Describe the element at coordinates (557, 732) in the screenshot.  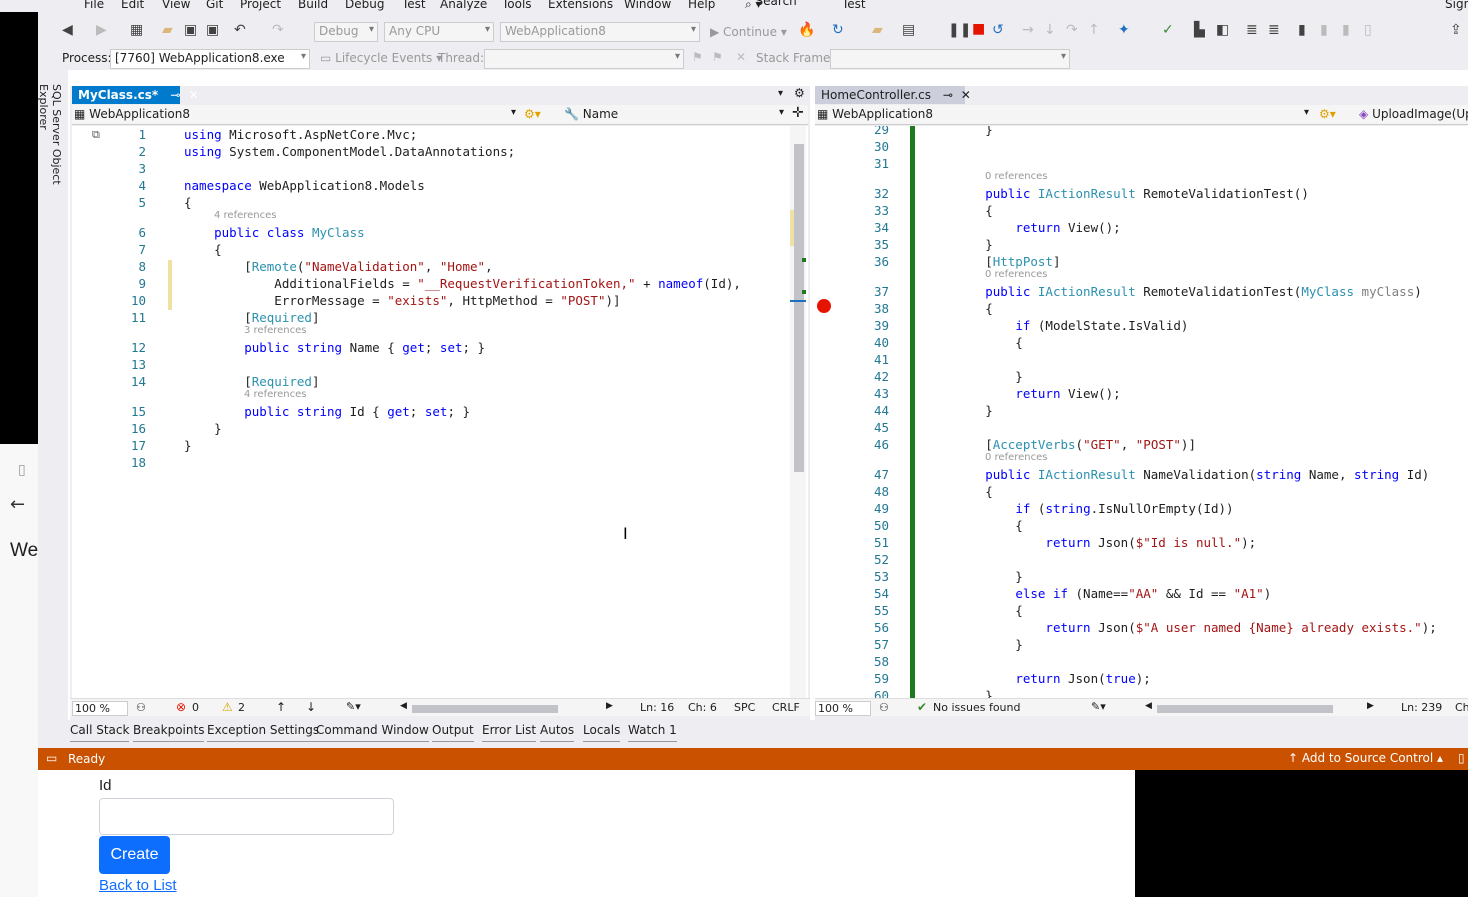
I see `tab-autos: Autos` at that location.